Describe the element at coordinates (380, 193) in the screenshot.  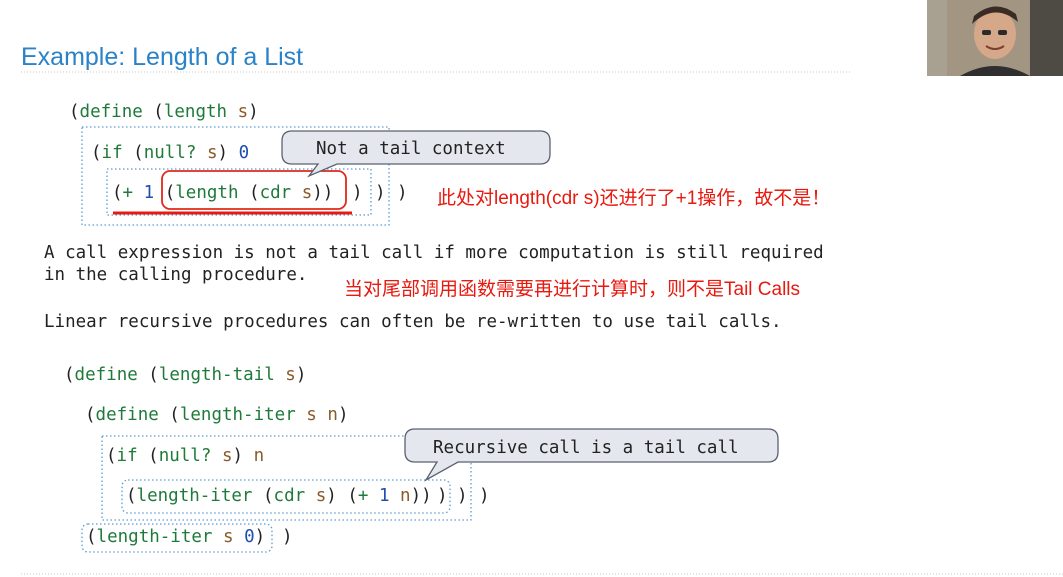
I see `code1-close-b: )` at that location.